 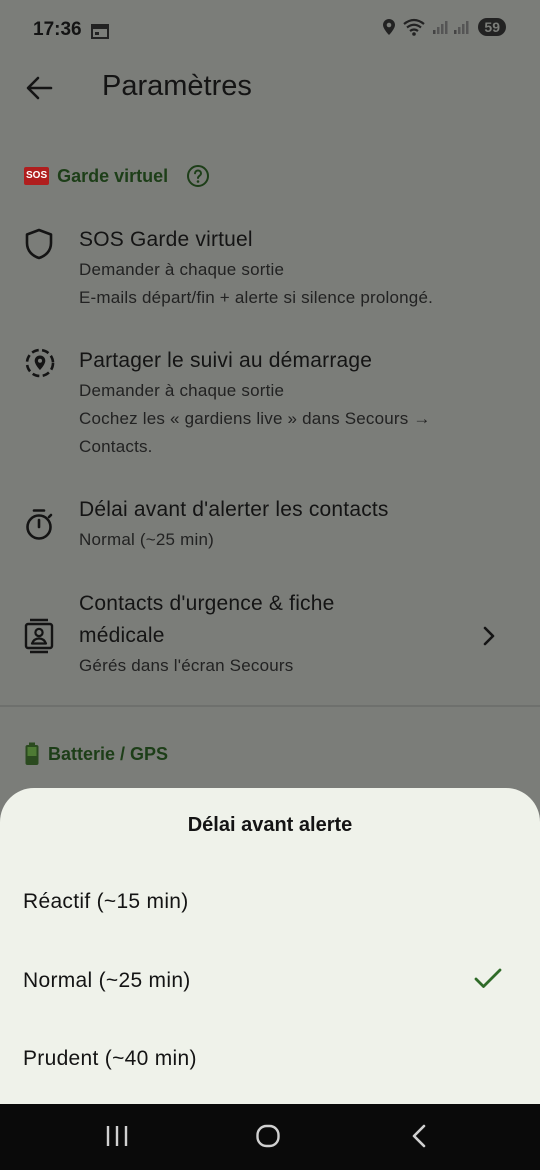 I want to click on setting-subtitle: Gérés dans l'écran Secours, so click(x=186, y=665).